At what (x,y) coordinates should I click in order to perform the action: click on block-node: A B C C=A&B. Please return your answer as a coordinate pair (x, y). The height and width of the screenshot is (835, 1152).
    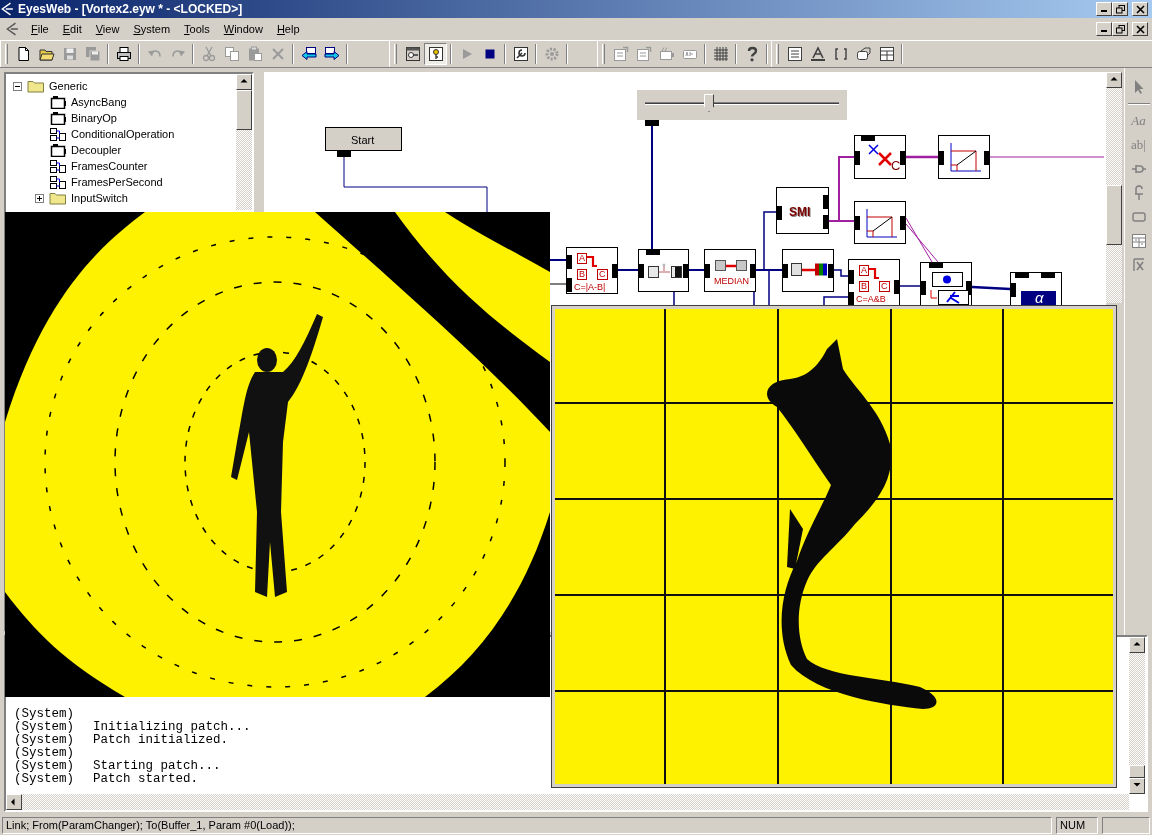
    Looking at the image, I should click on (874, 283).